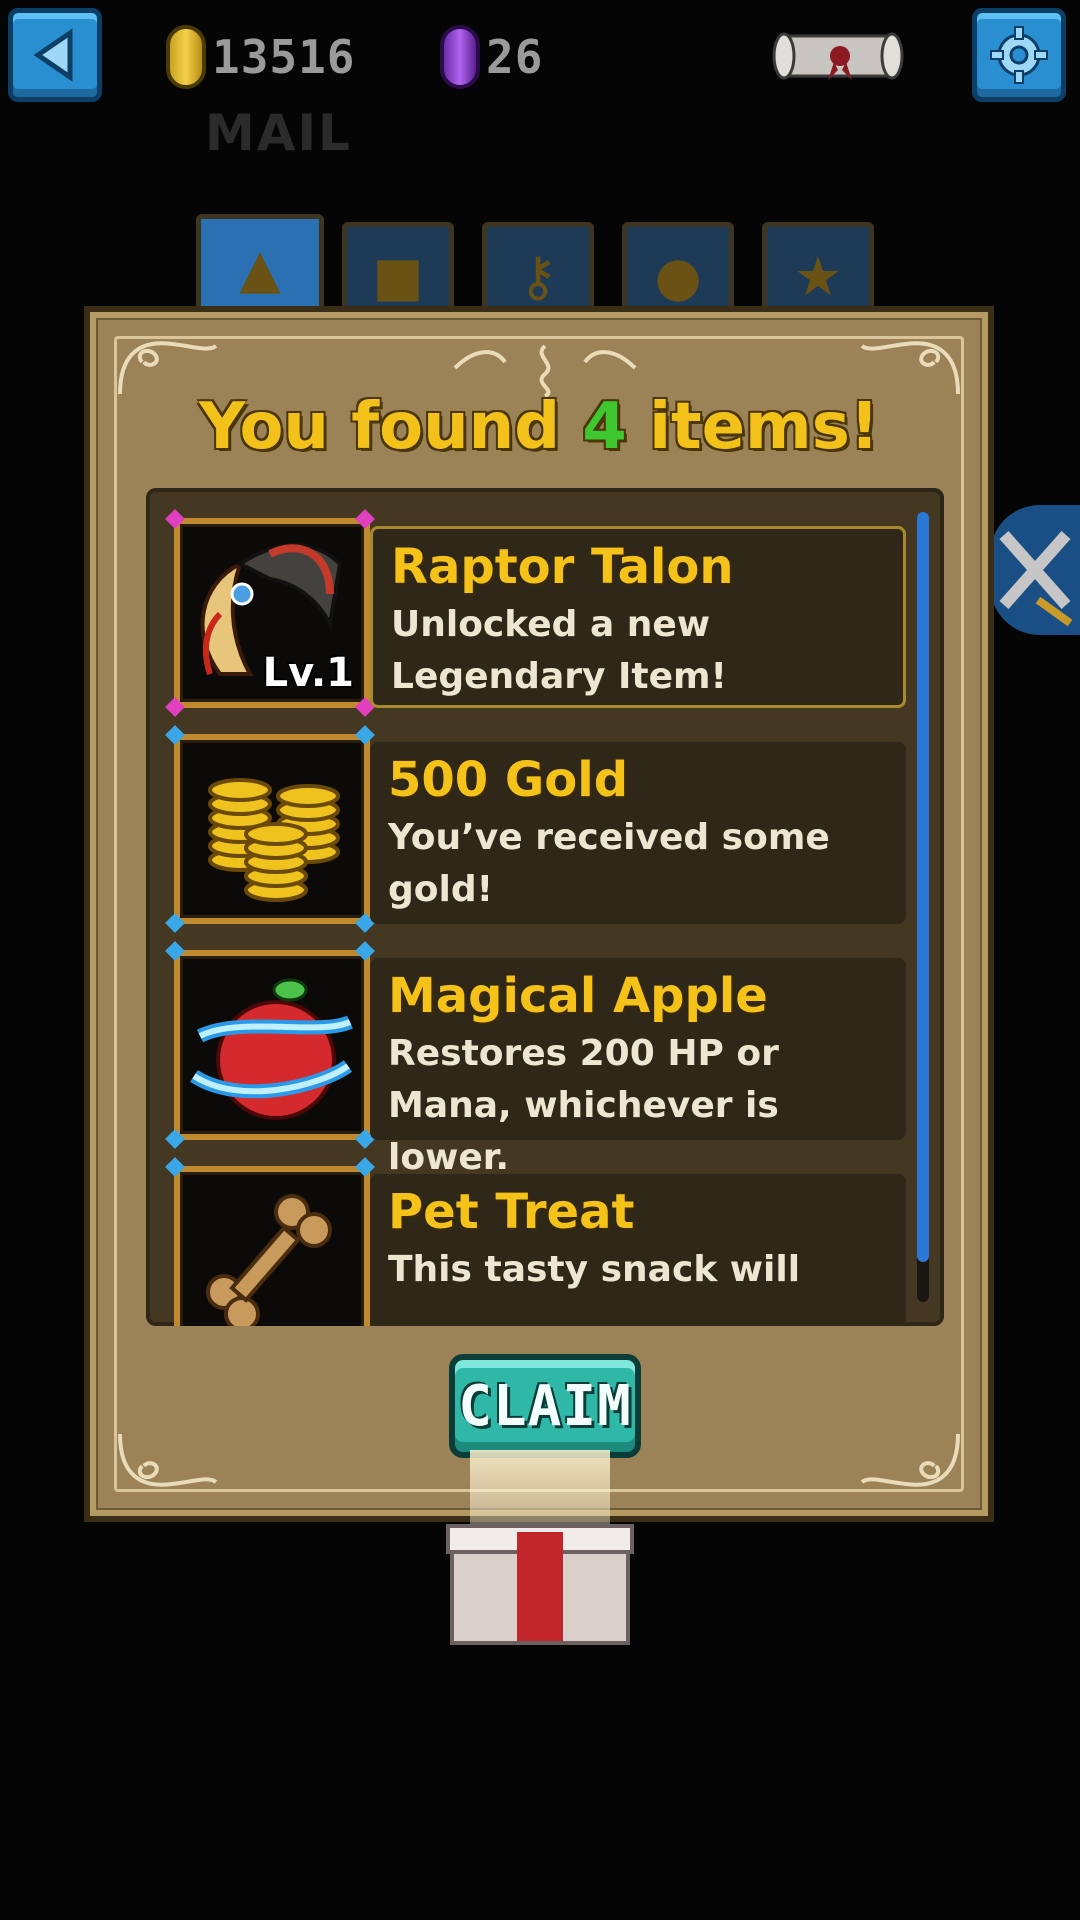  What do you see at coordinates (538, 276) in the screenshot?
I see `key-icon: ⚷` at bounding box center [538, 276].